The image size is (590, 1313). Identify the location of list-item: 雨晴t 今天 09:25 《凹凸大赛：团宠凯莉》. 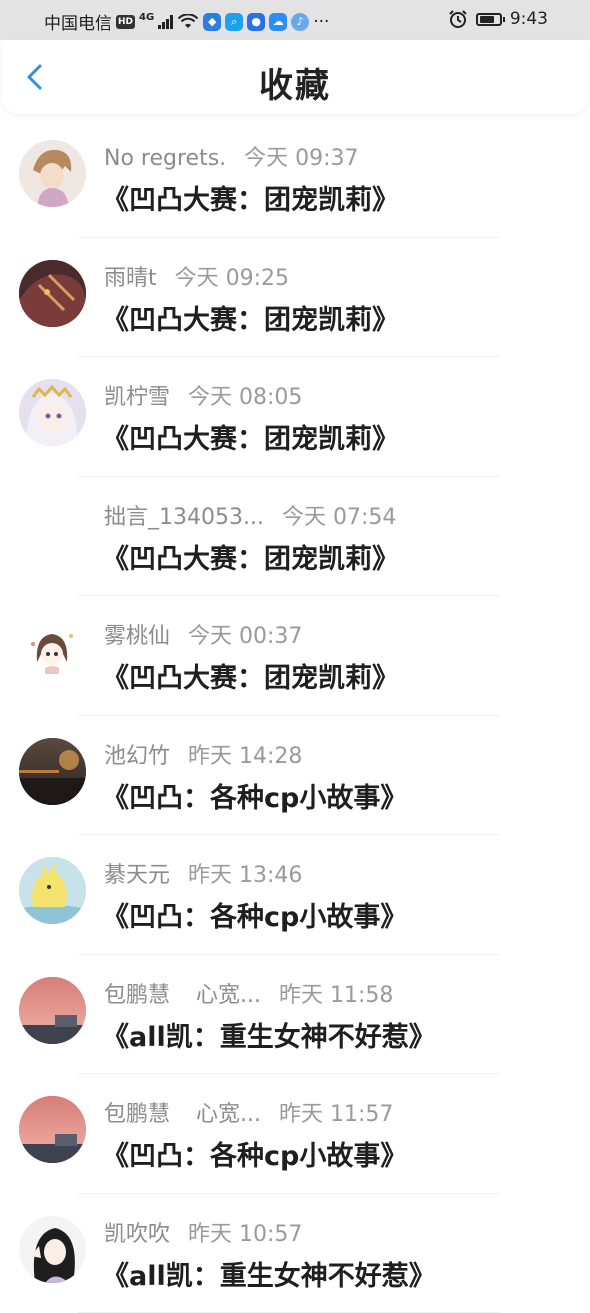
(295, 298).